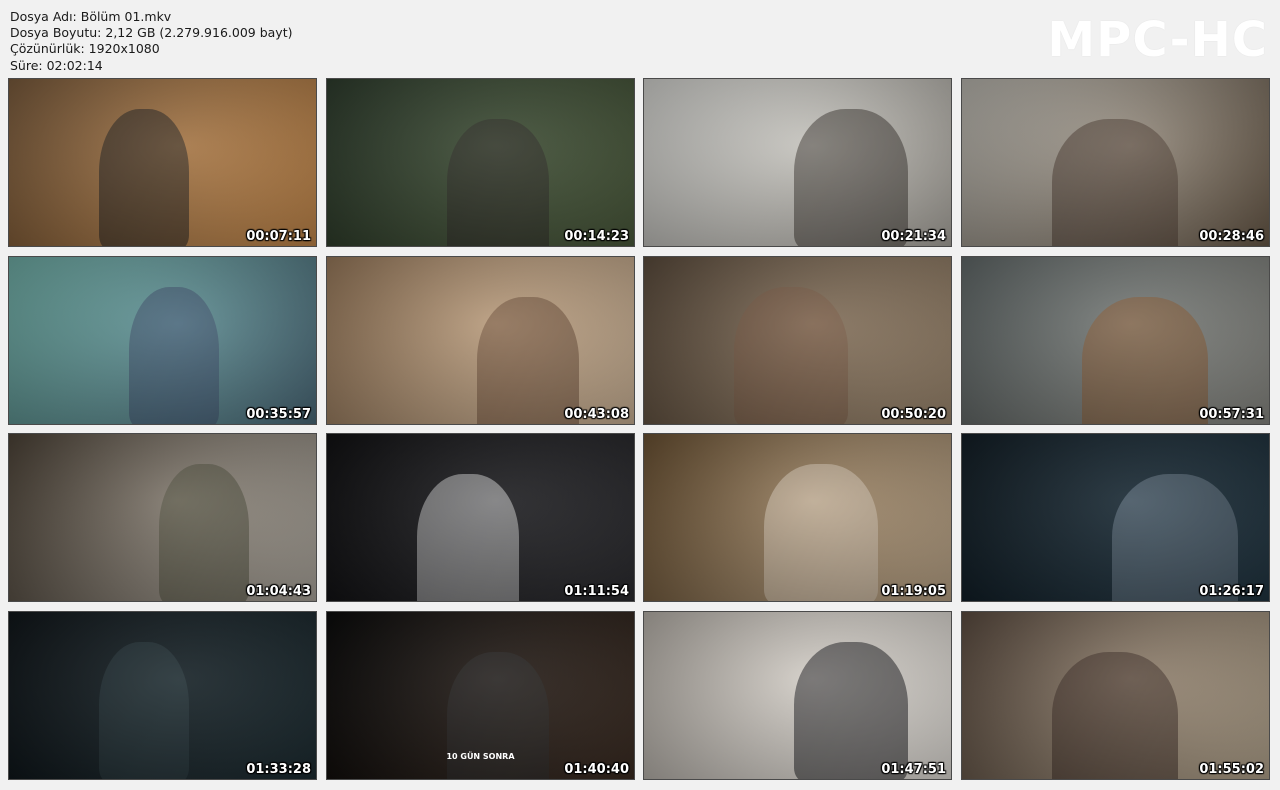  Describe the element at coordinates (91, 16) in the screenshot. I see `file-name-line: Dosya Adı: Bölüm 01.mkv` at that location.